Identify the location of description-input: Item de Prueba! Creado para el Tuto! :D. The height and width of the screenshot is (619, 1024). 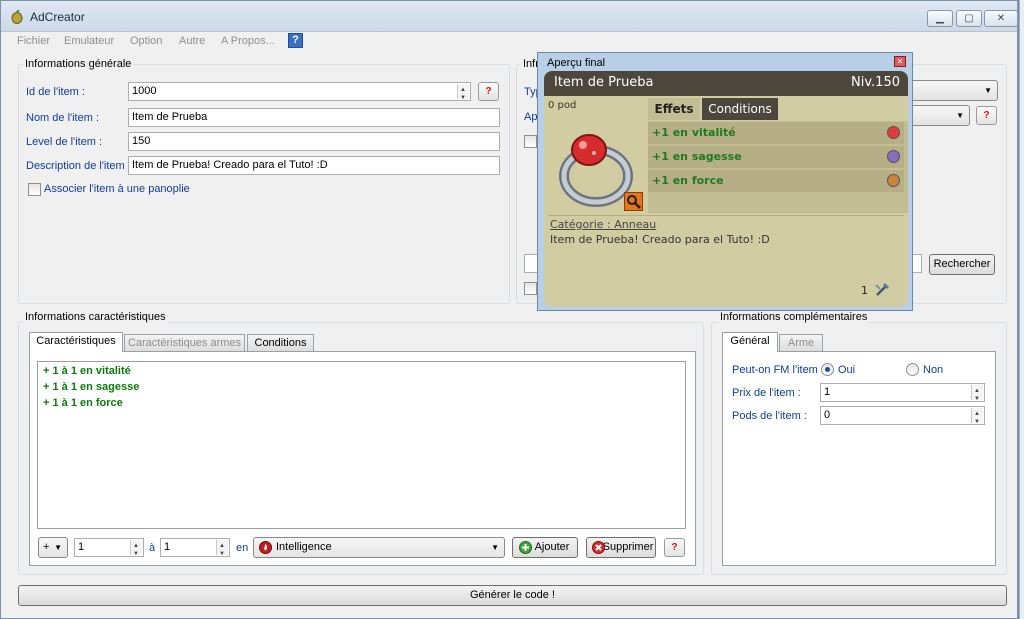
(314, 165).